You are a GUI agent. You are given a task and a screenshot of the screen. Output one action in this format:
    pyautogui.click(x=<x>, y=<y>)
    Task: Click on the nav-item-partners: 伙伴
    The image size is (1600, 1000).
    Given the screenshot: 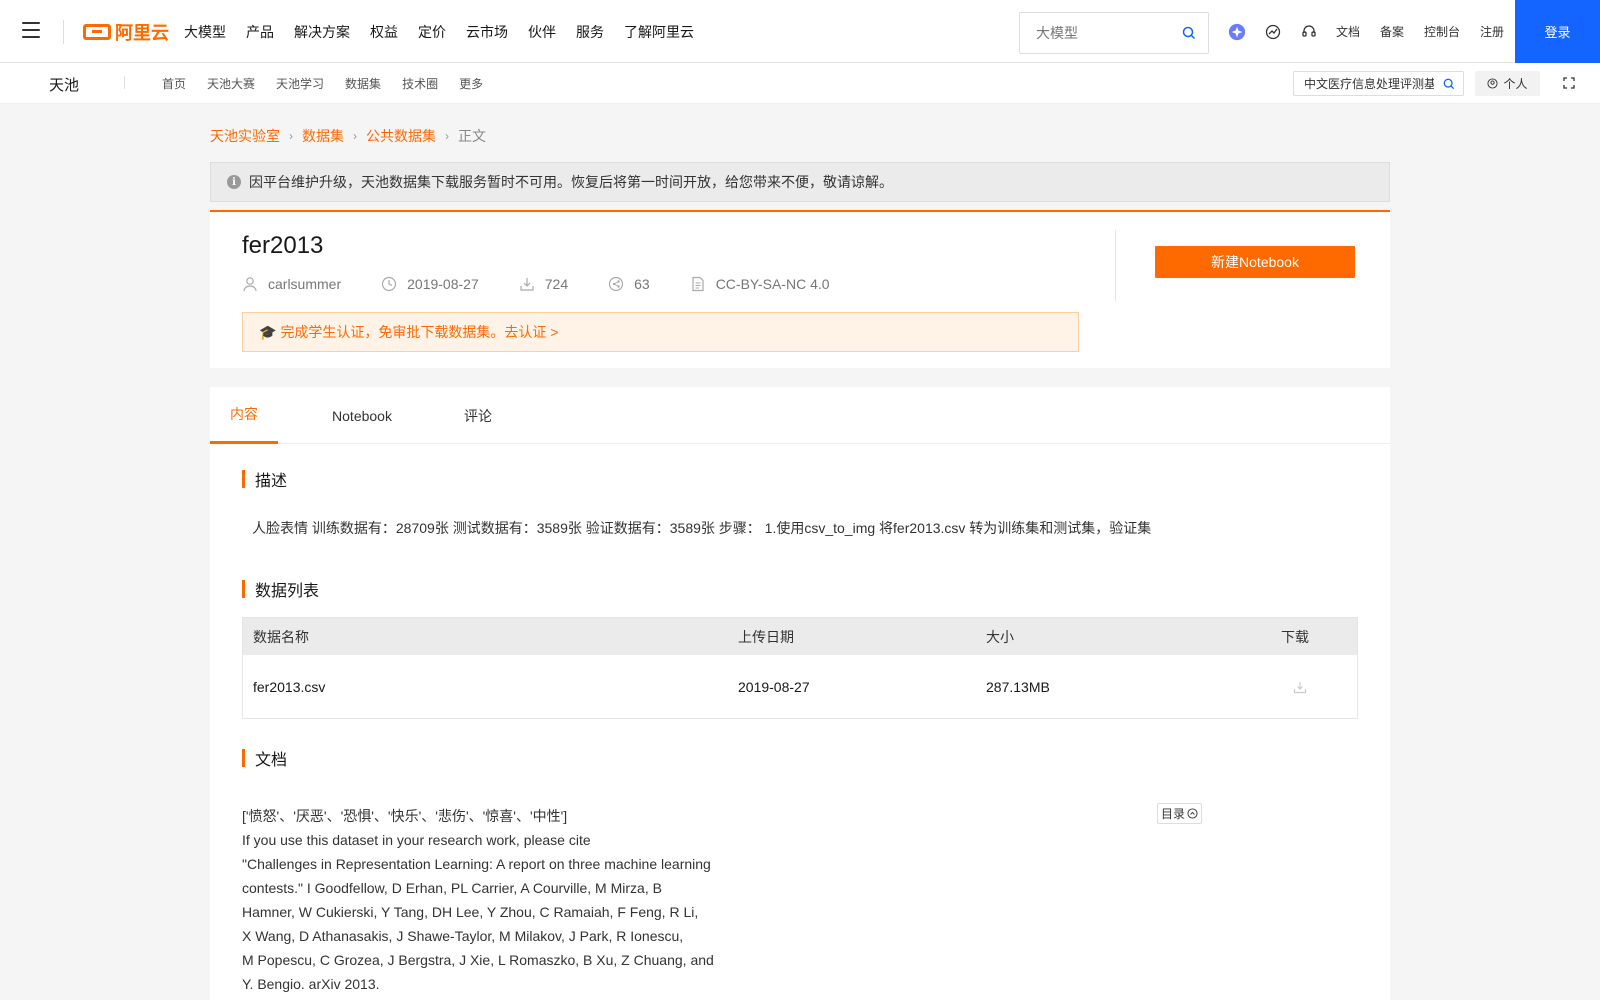 What is the action you would take?
    pyautogui.click(x=542, y=32)
    